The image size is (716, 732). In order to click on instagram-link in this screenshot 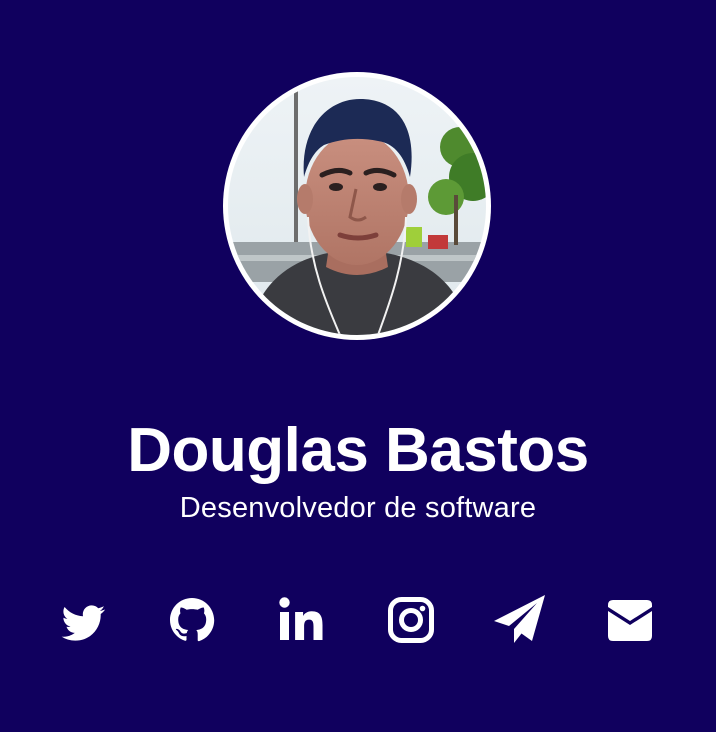, I will do `click(411, 620)`.